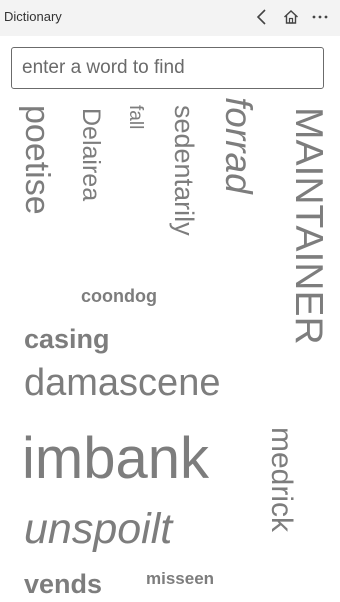 The image size is (340, 602). I want to click on word-vends: vends, so click(63, 584).